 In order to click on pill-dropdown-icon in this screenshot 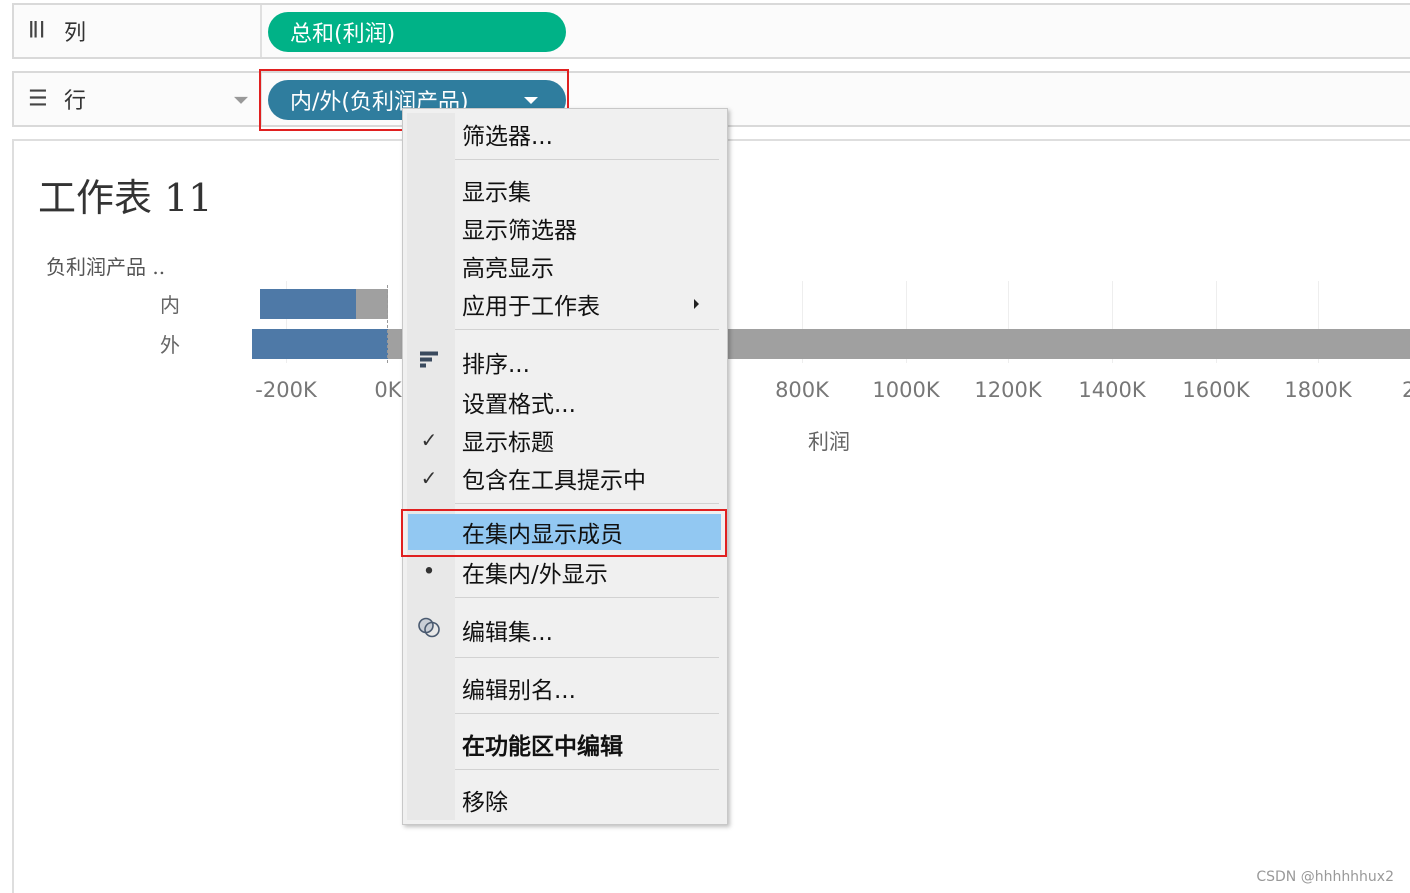, I will do `click(531, 100)`.